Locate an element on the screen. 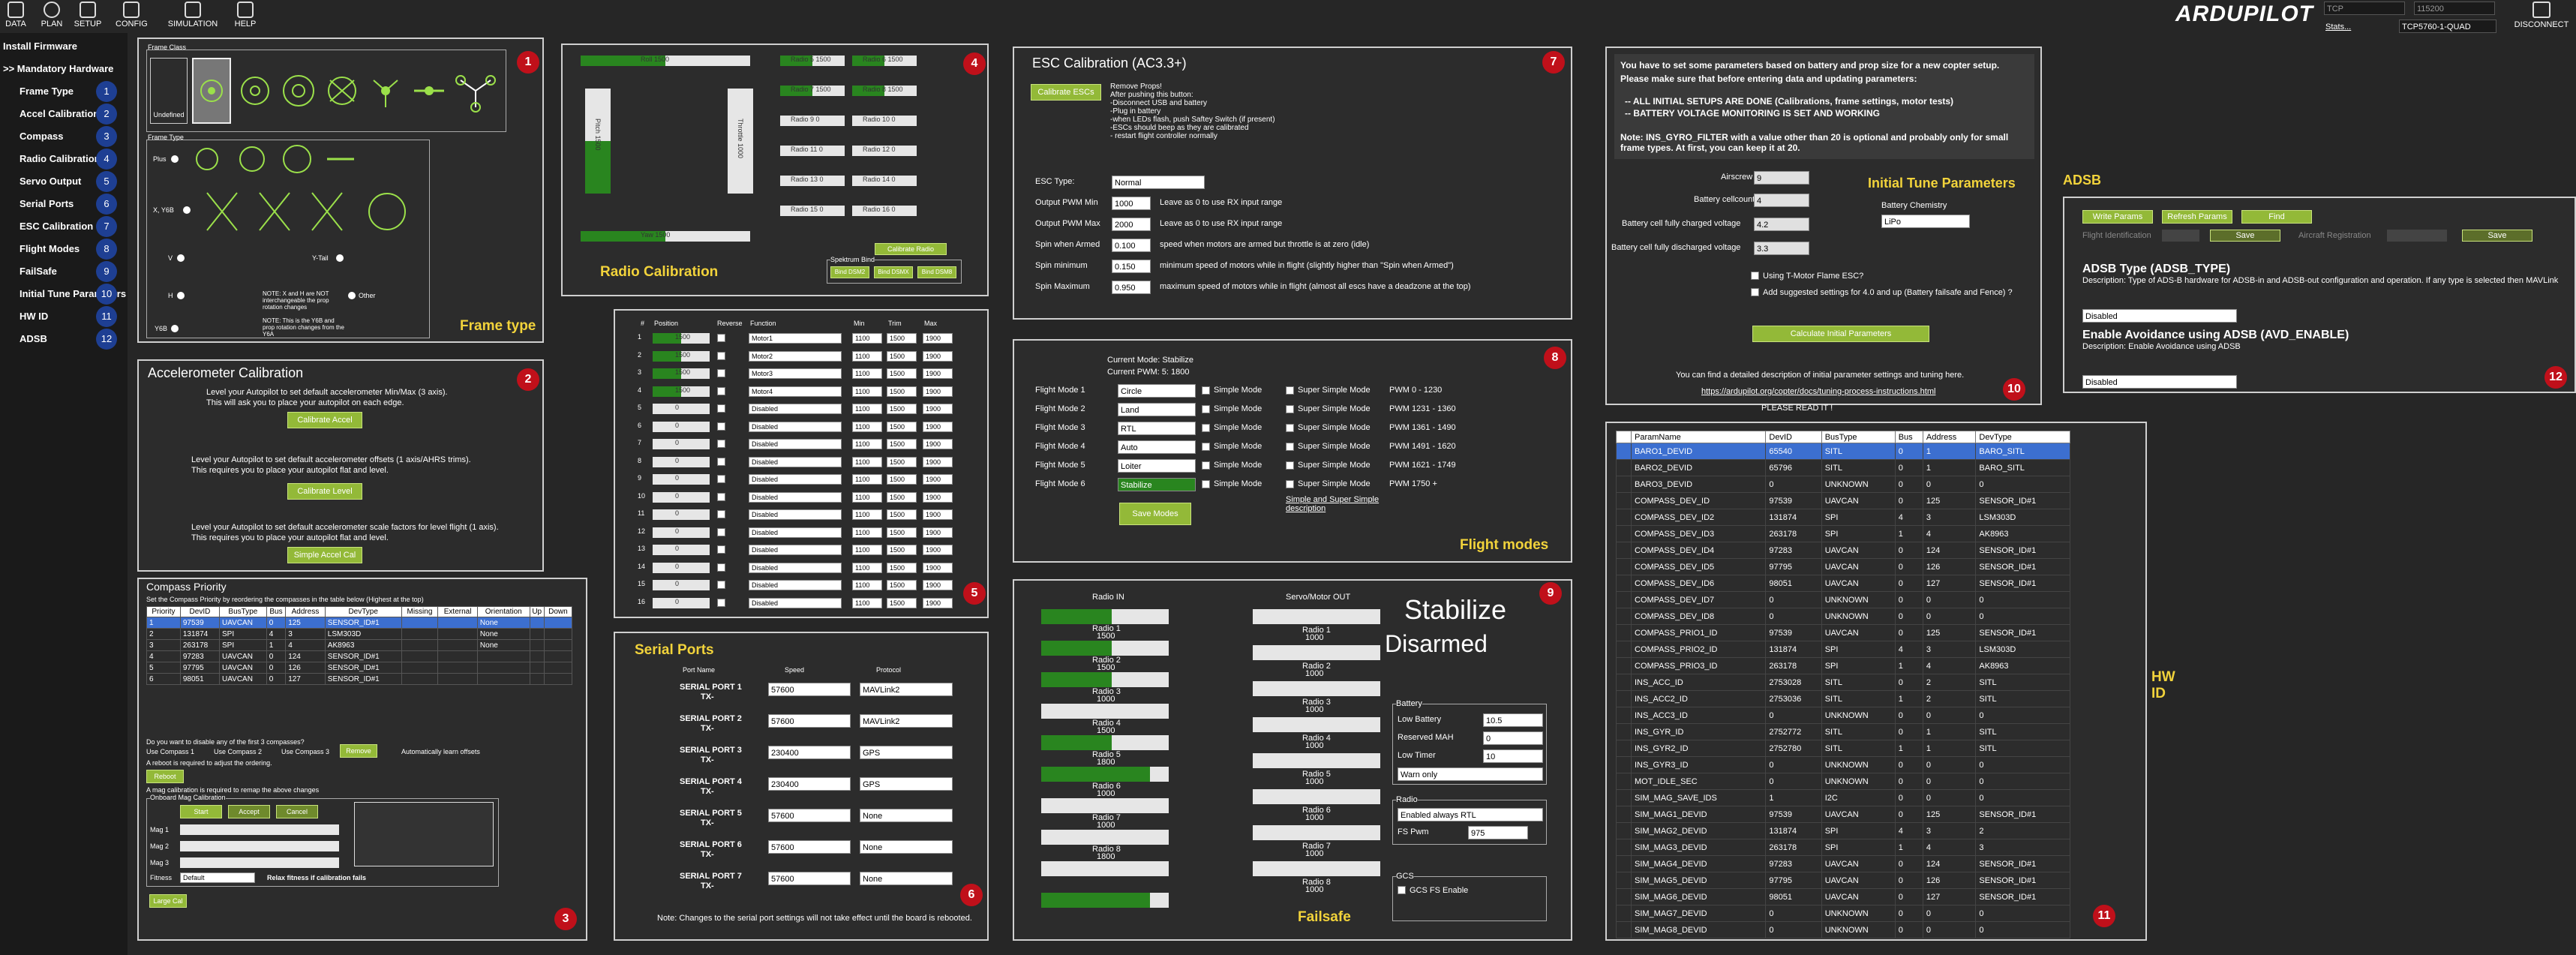  save-modes-button: Save Modes is located at coordinates (1155, 514).